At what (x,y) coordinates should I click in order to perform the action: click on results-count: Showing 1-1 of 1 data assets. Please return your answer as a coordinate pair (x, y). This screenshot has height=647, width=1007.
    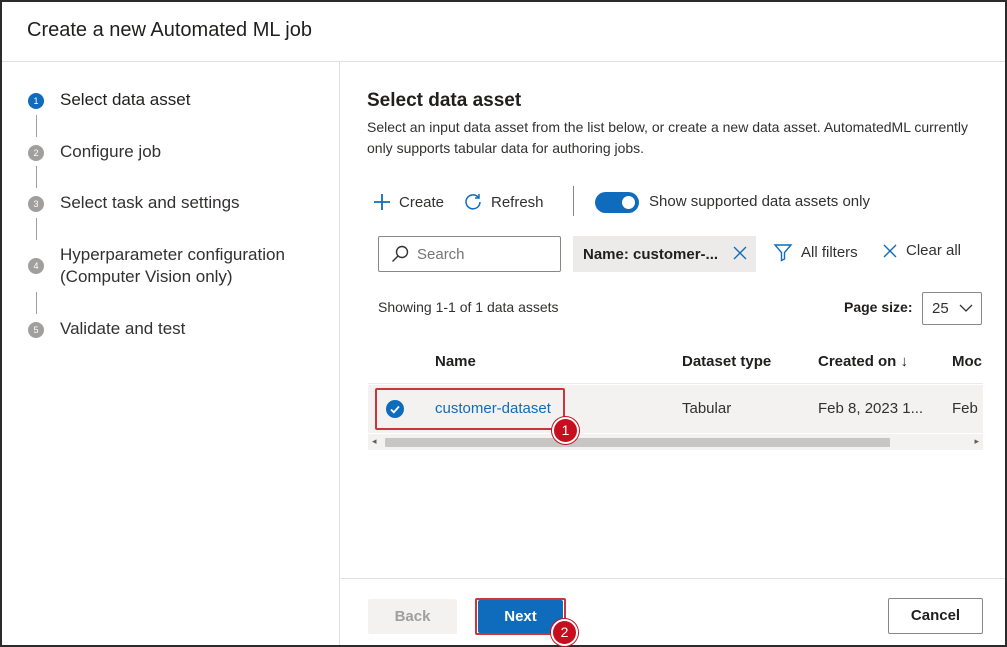
    Looking at the image, I should click on (468, 307).